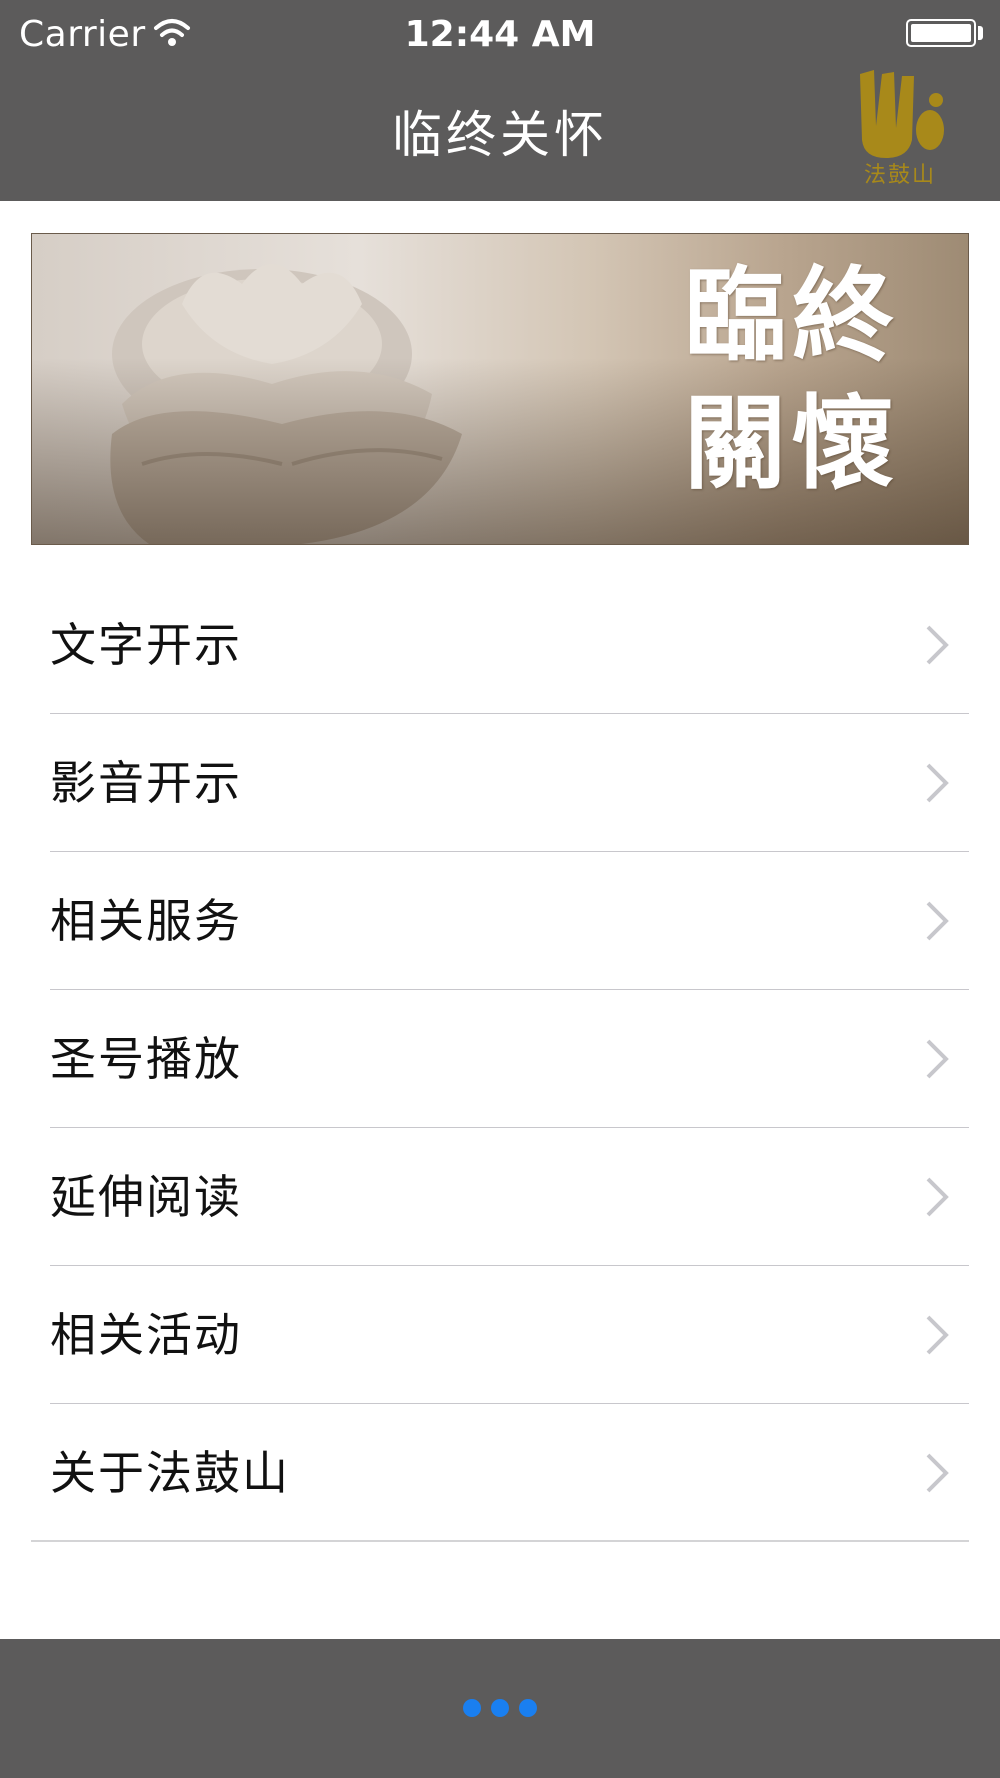  What do you see at coordinates (500, 34) in the screenshot?
I see `status-time: 12:44 AM` at bounding box center [500, 34].